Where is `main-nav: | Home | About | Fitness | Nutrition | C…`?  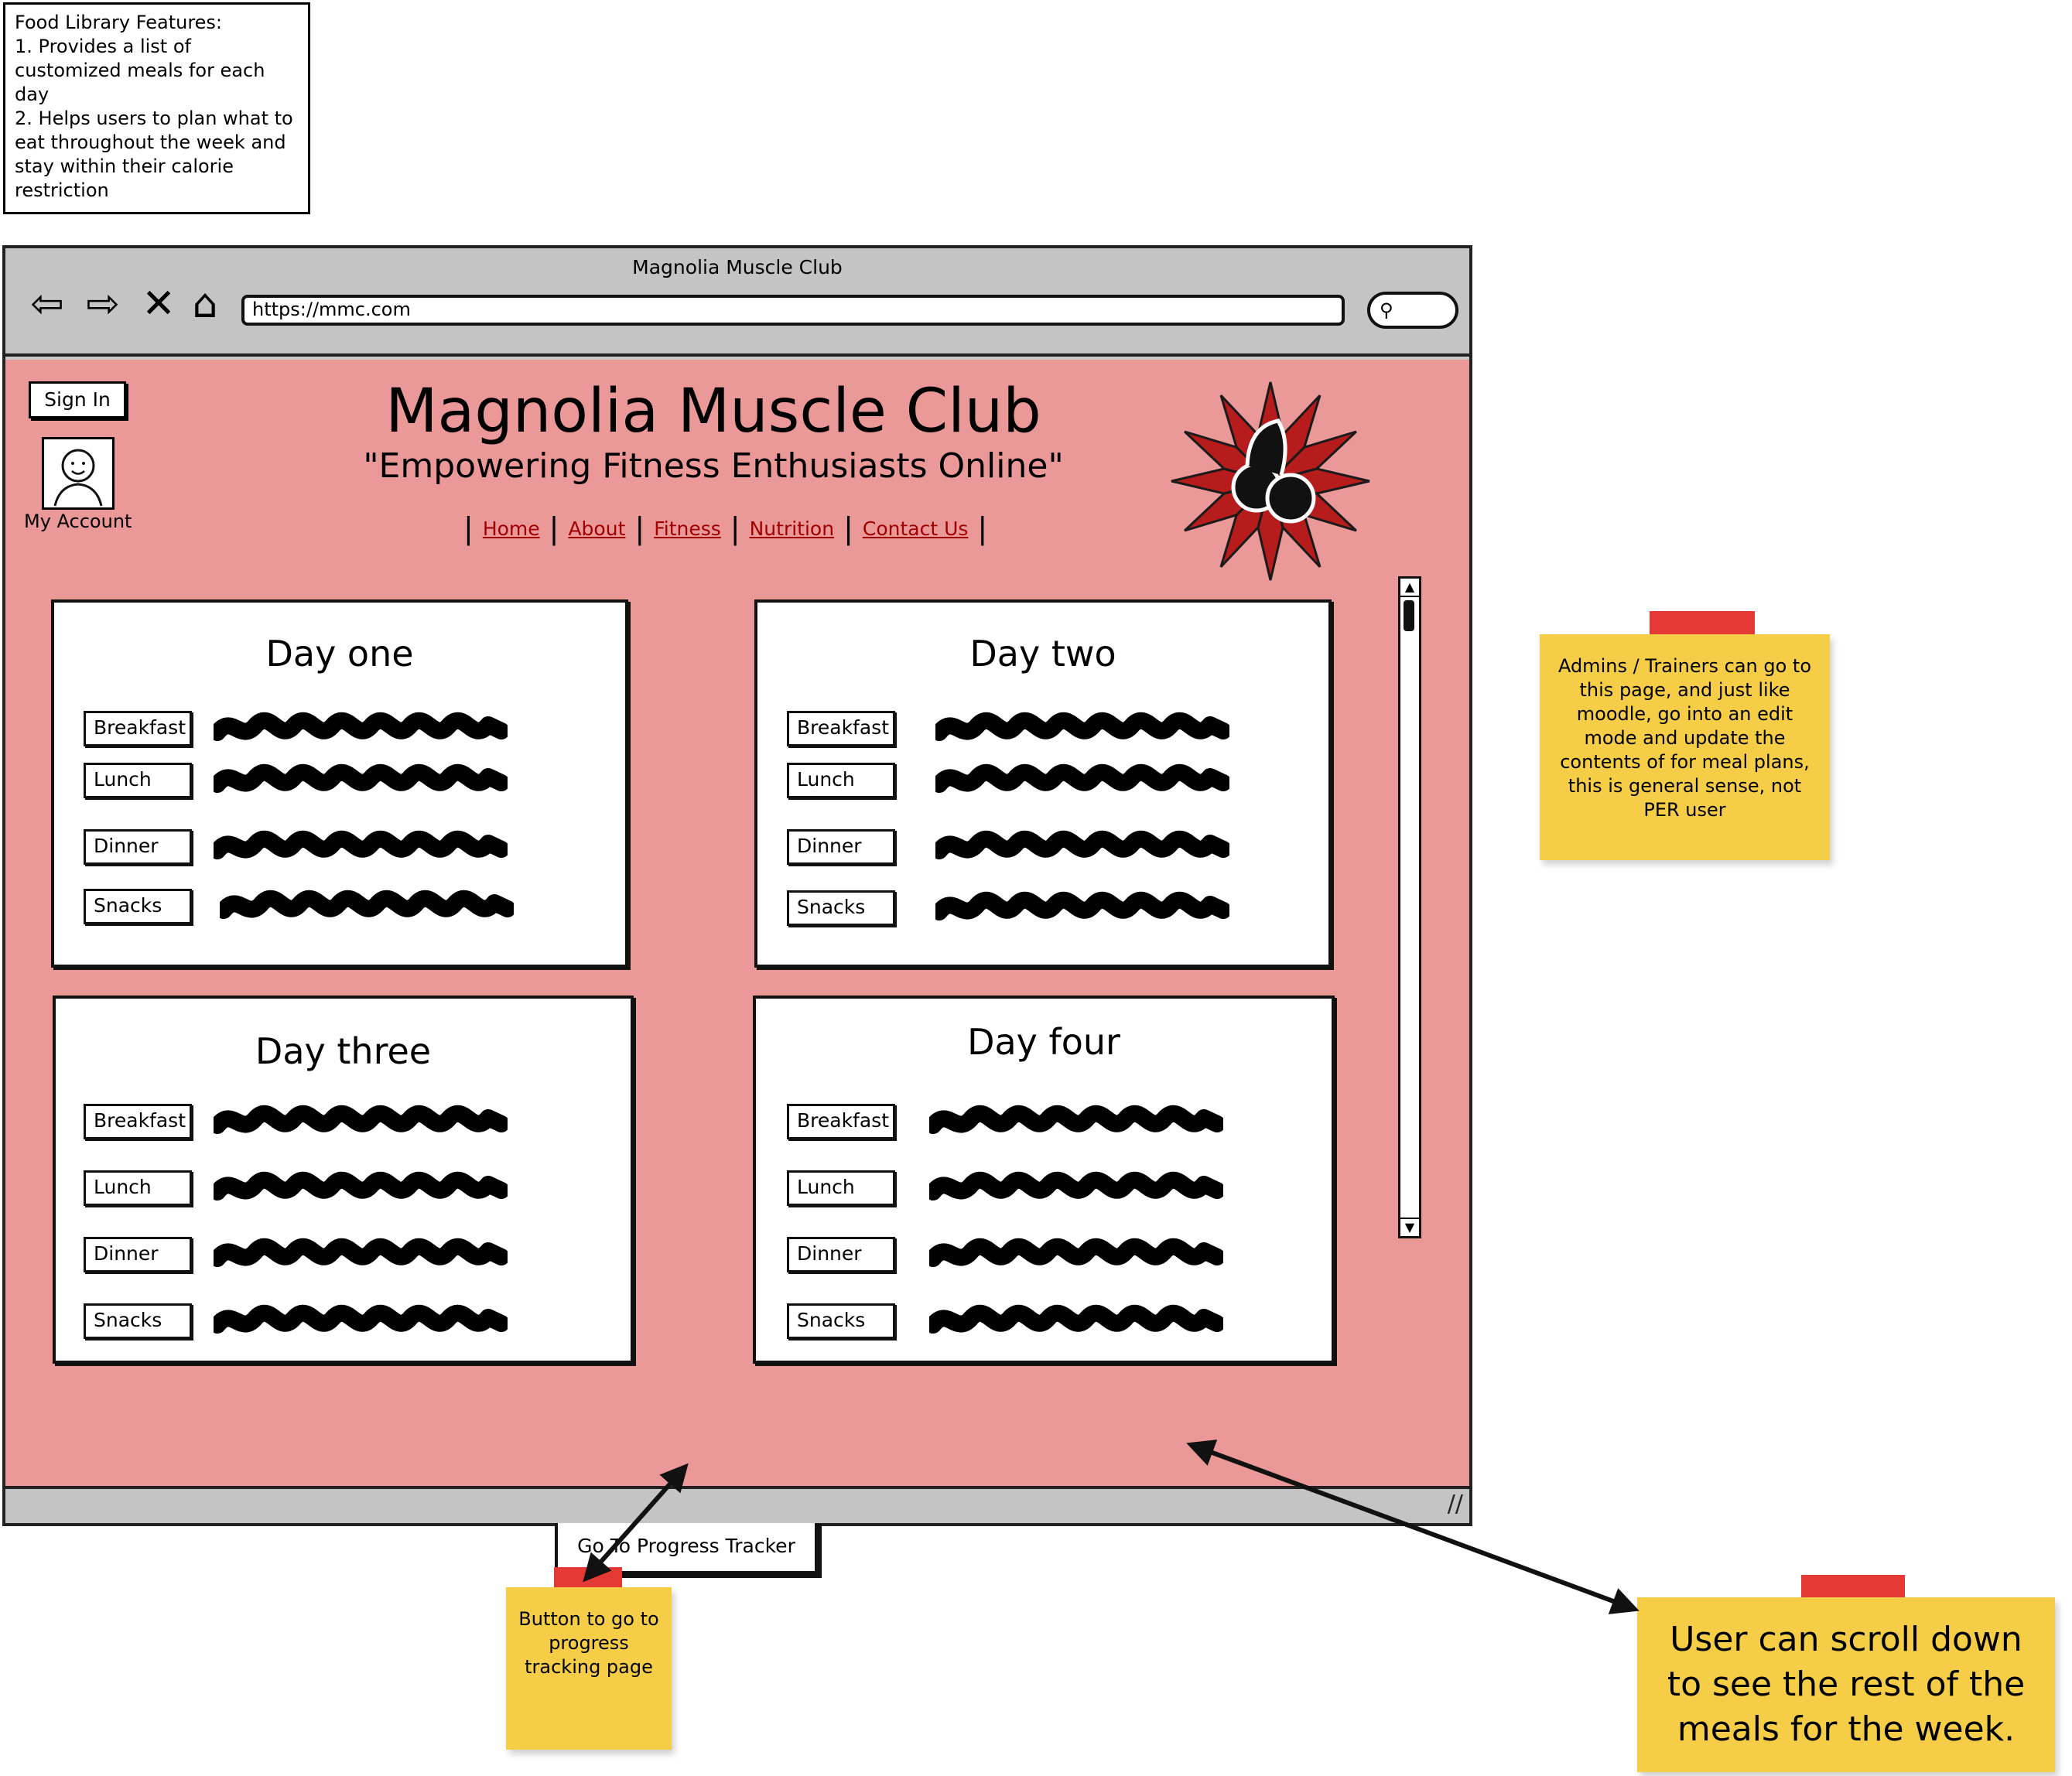
main-nav: | Home | About | Fitness | Nutrition | C… is located at coordinates (725, 528).